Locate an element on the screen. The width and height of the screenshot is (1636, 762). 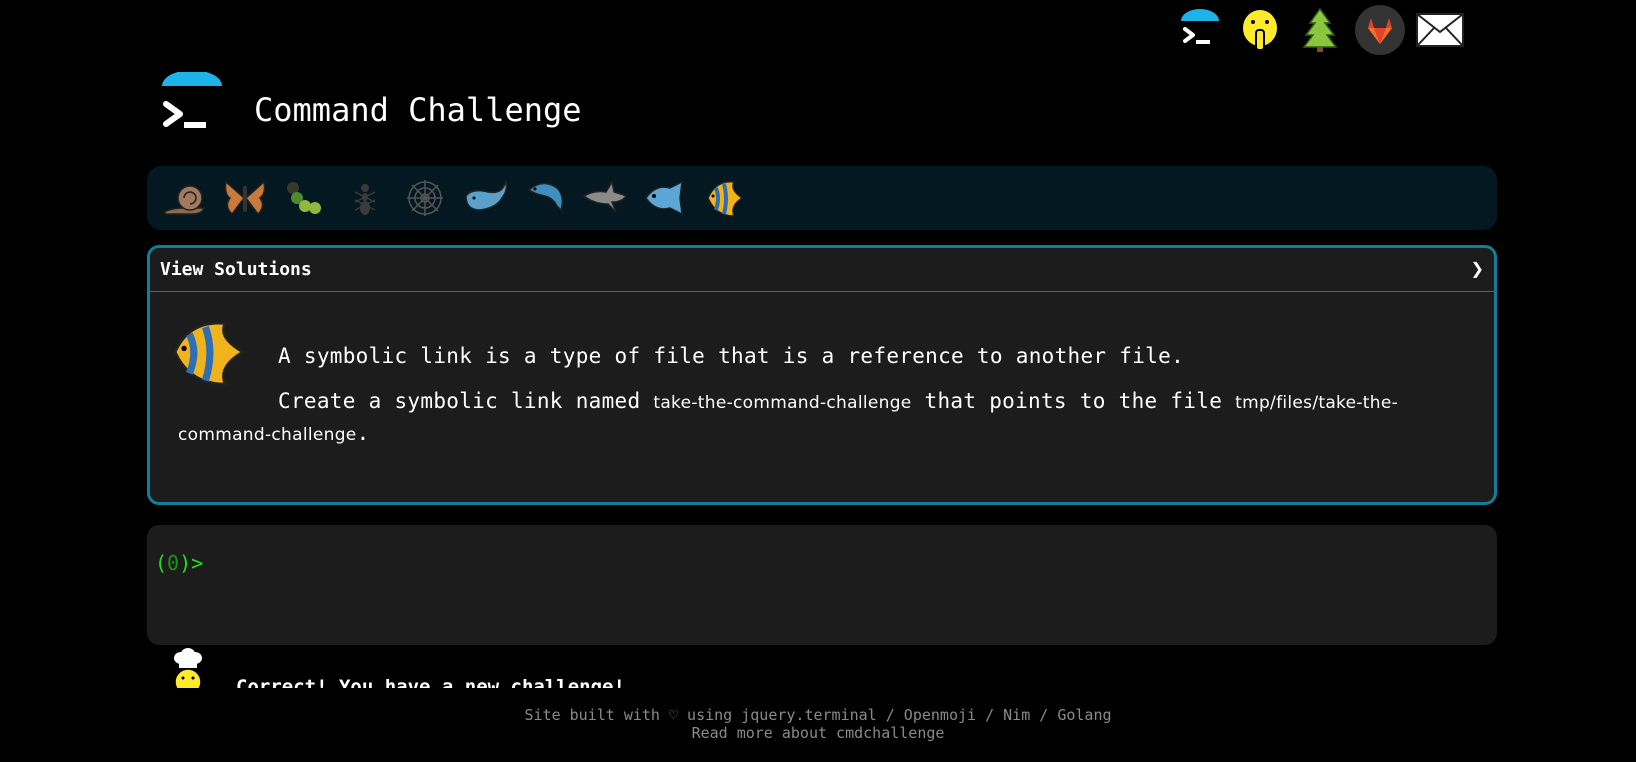
level-ant is located at coordinates (365, 198).